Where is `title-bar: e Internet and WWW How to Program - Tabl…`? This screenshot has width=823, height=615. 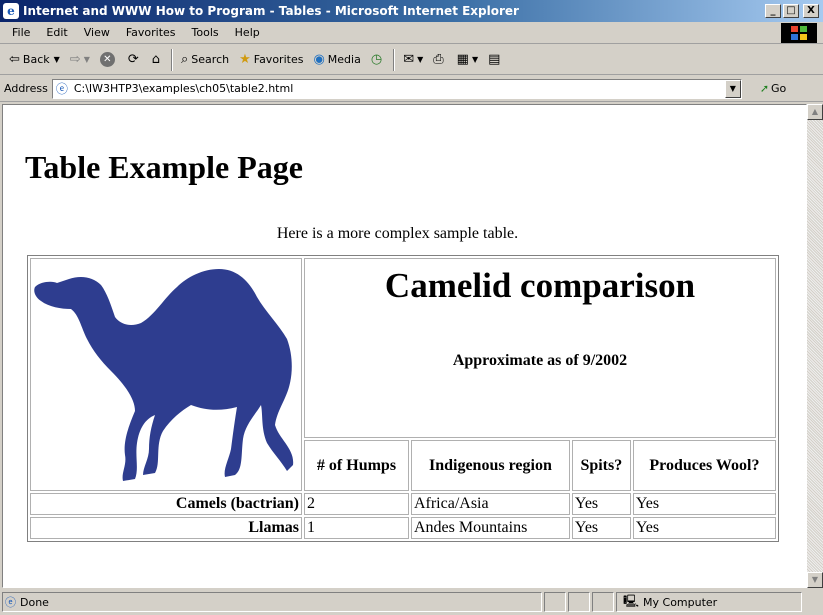 title-bar: e Internet and WWW How to Program - Tabl… is located at coordinates (411, 11).